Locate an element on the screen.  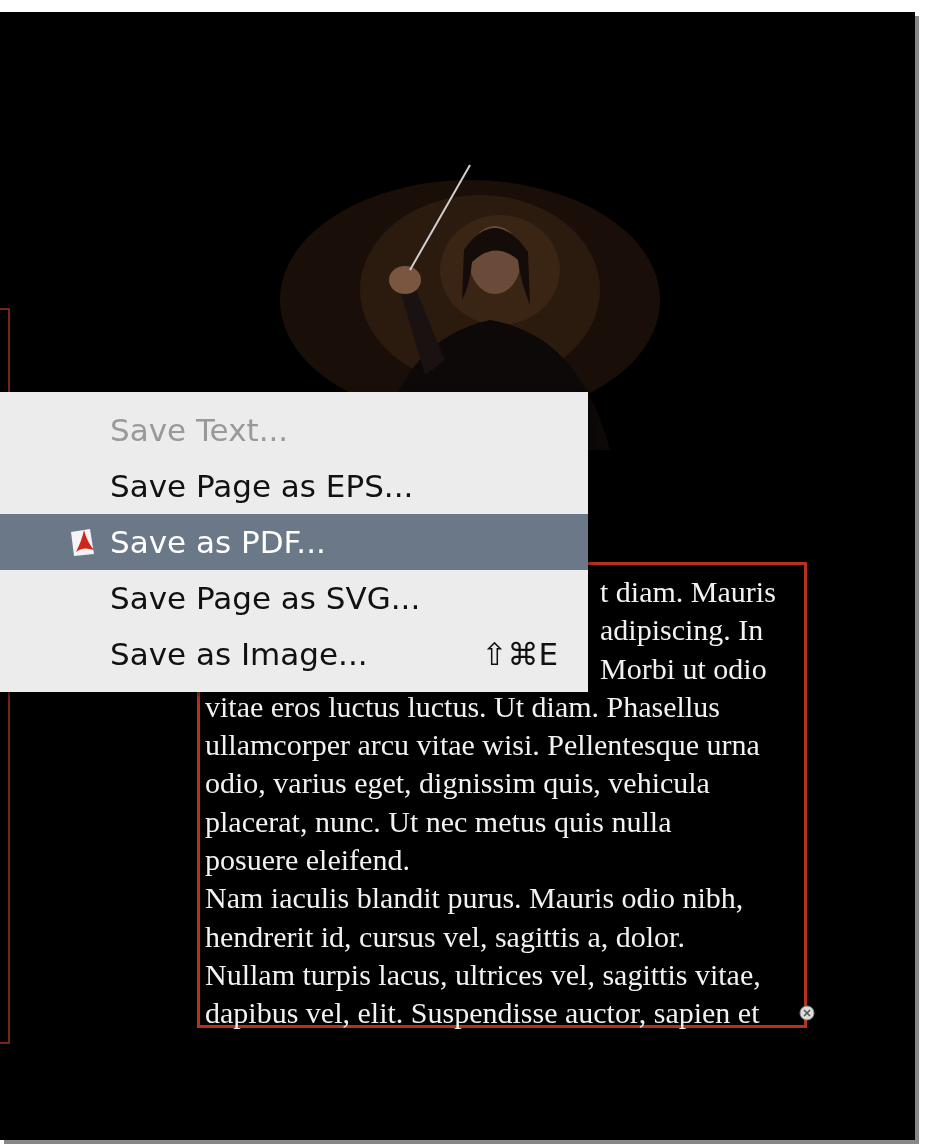
body-text-line: Nullam turpis lacus, ultrices vel, sagittis vitae, is located at coordinates (483, 974).